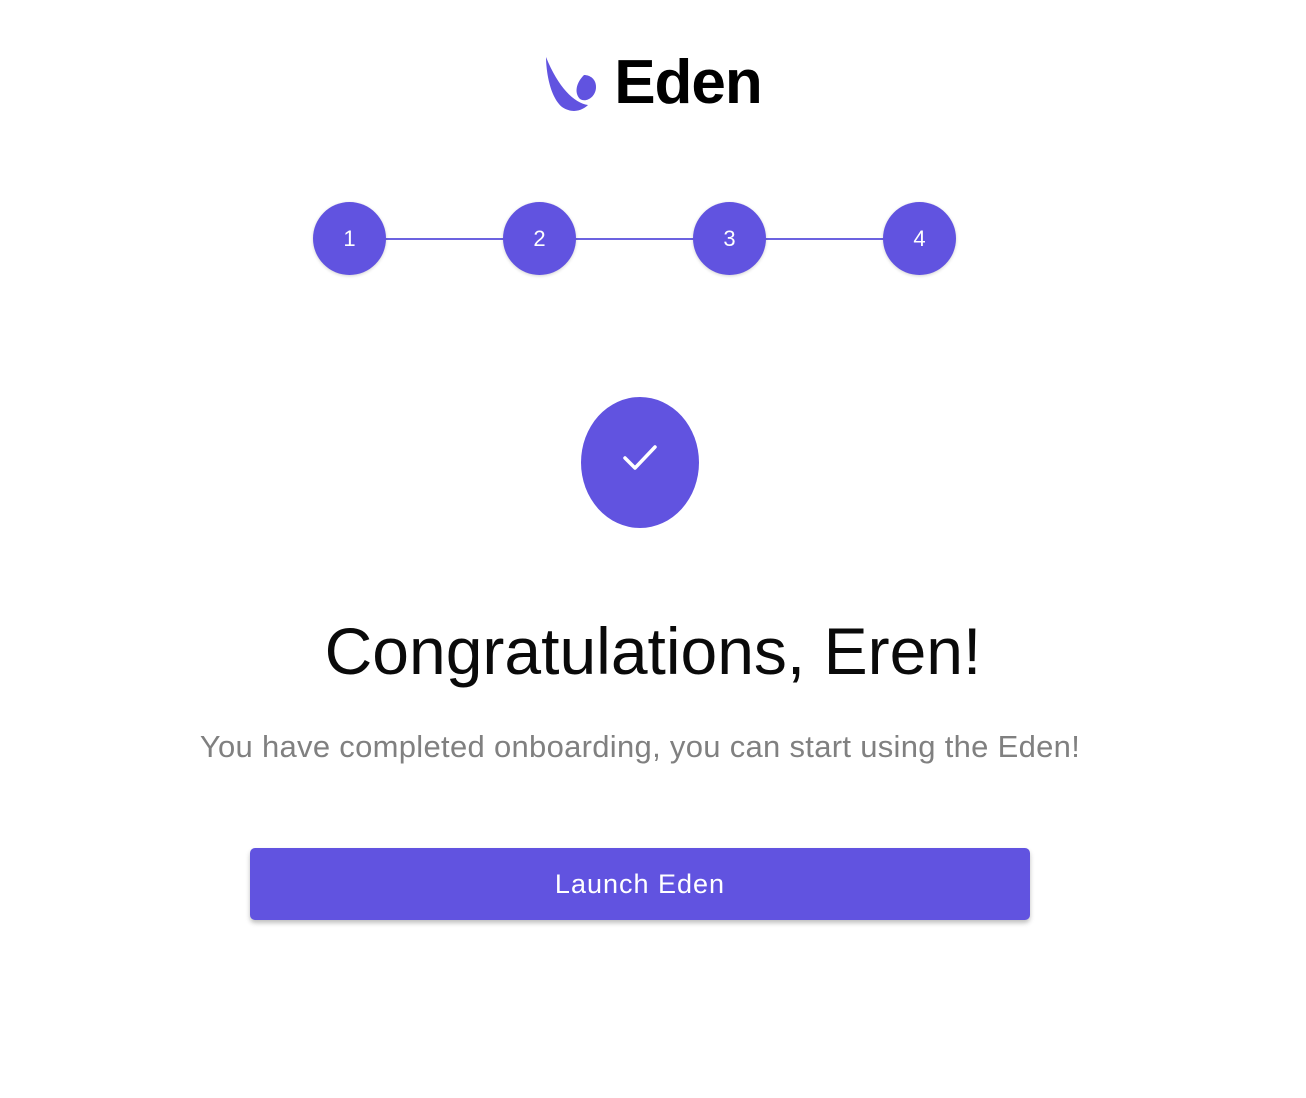 Image resolution: width=1306 pixels, height=1098 pixels. I want to click on page-title: Congratulations, Eren!, so click(653, 651).